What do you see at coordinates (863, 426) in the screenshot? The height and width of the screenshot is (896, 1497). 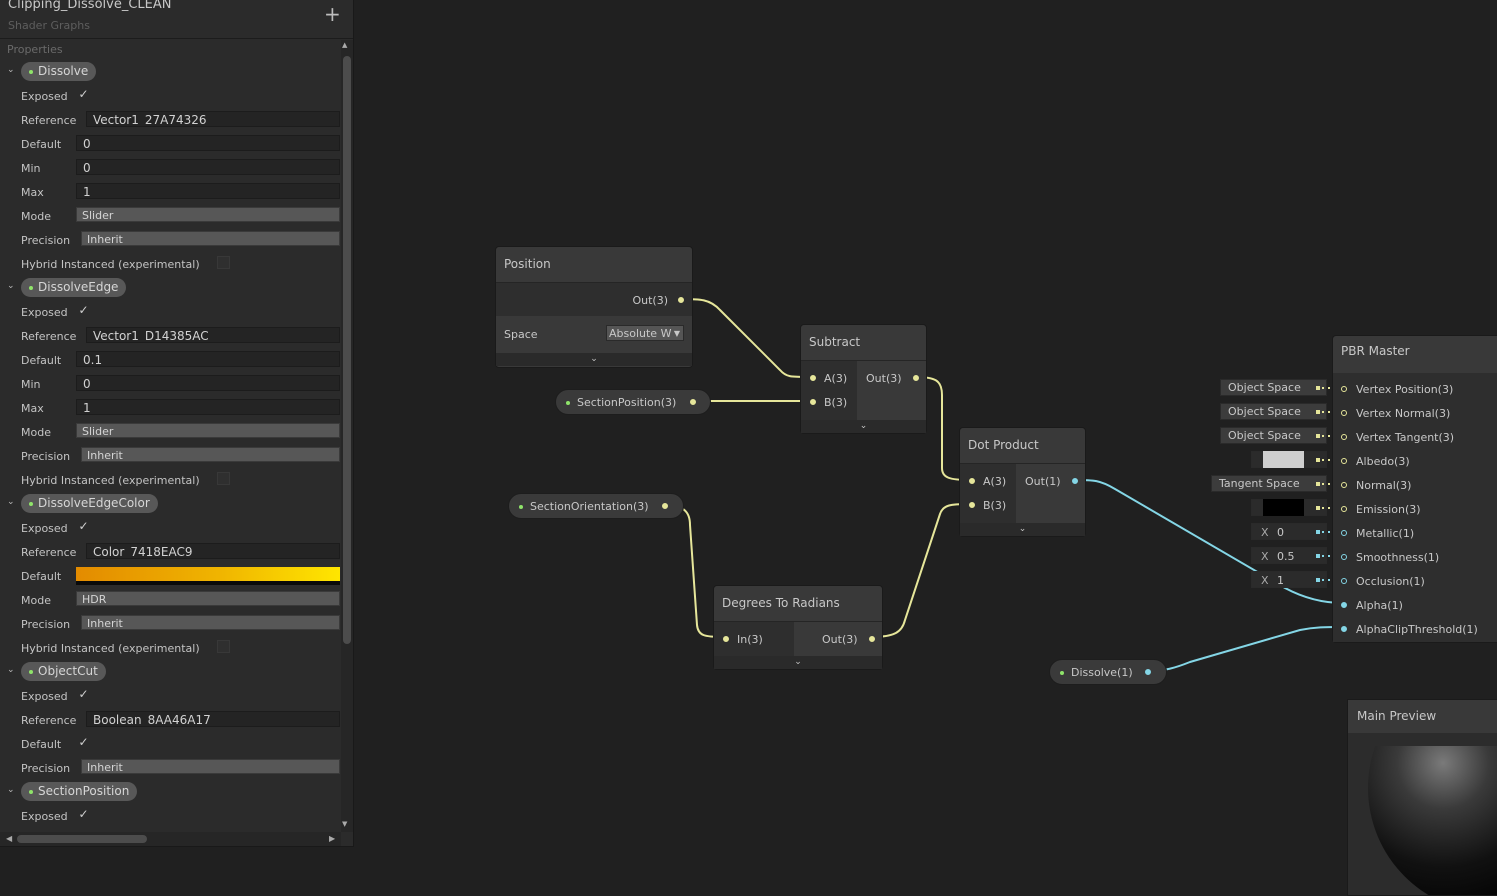 I see `subtract-expand-toggle: ⌄` at bounding box center [863, 426].